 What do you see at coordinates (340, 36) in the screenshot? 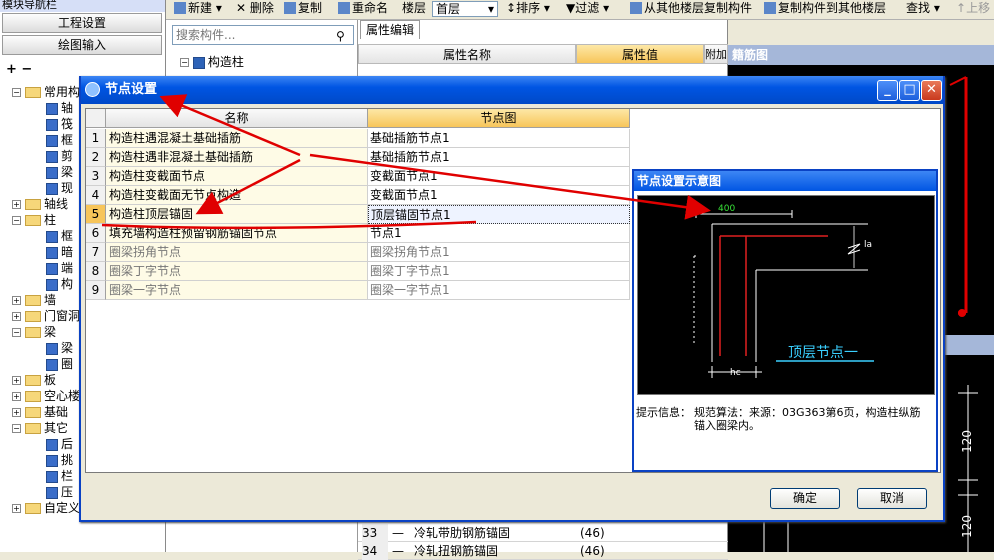
I see `search-icon: ⚲` at bounding box center [340, 36].